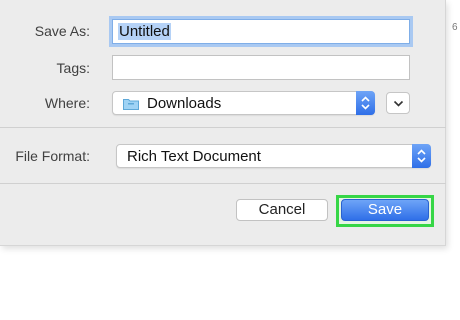 This screenshot has width=460, height=320. I want to click on file-format-label: File Format:, so click(52, 156).